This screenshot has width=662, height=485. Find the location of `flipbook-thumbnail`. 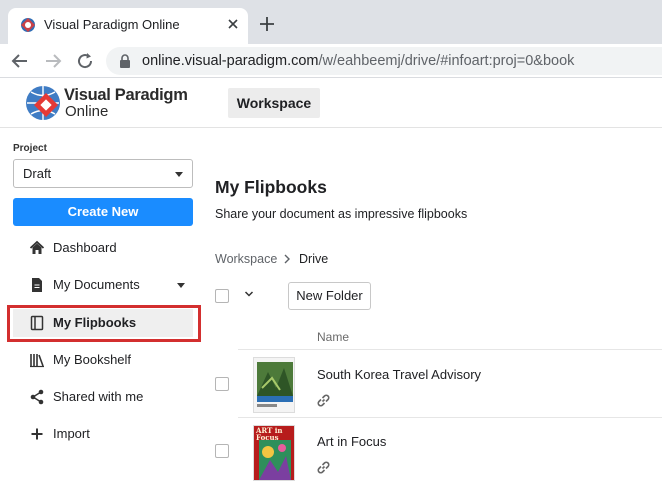

flipbook-thumbnail is located at coordinates (274, 385).